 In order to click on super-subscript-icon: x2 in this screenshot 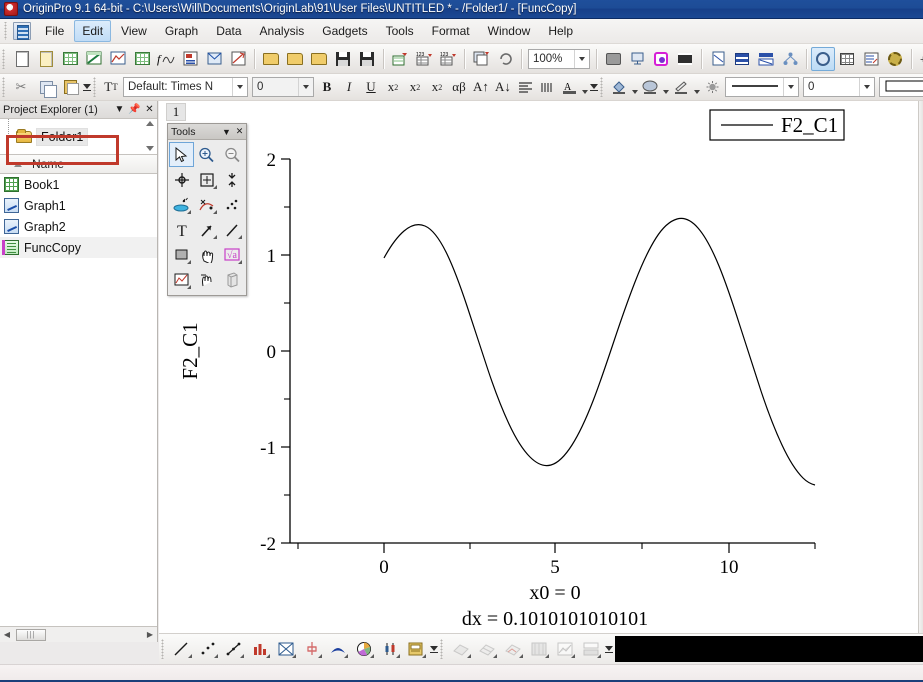, I will do `click(437, 87)`.